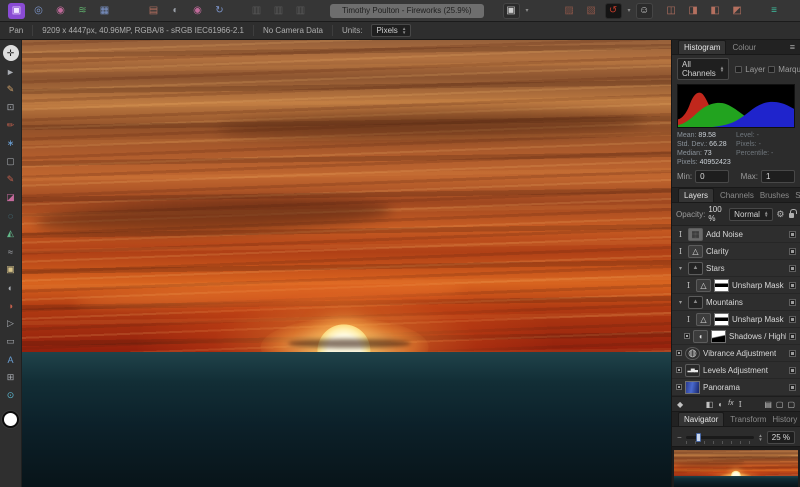  Describe the element at coordinates (703, 69) in the screenshot. I see `channel-dropdown: All Channels ▲ ▼` at that location.